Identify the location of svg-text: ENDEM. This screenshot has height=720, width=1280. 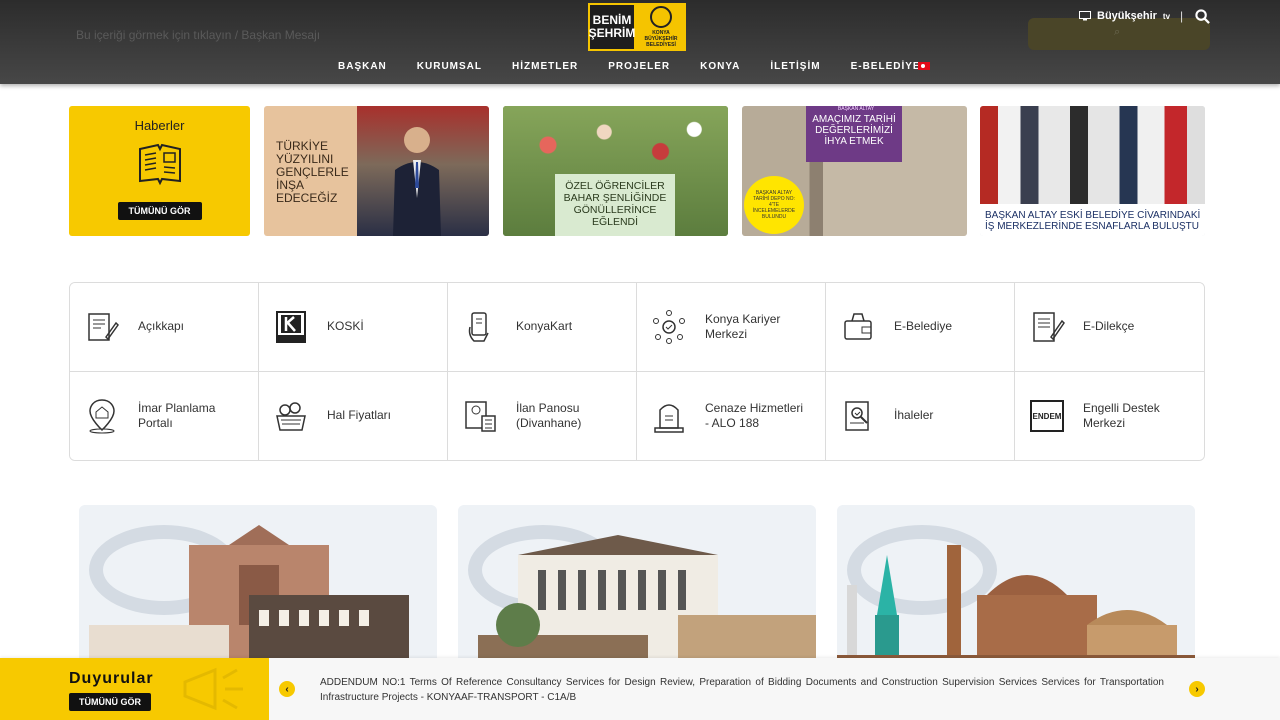
(1047, 416).